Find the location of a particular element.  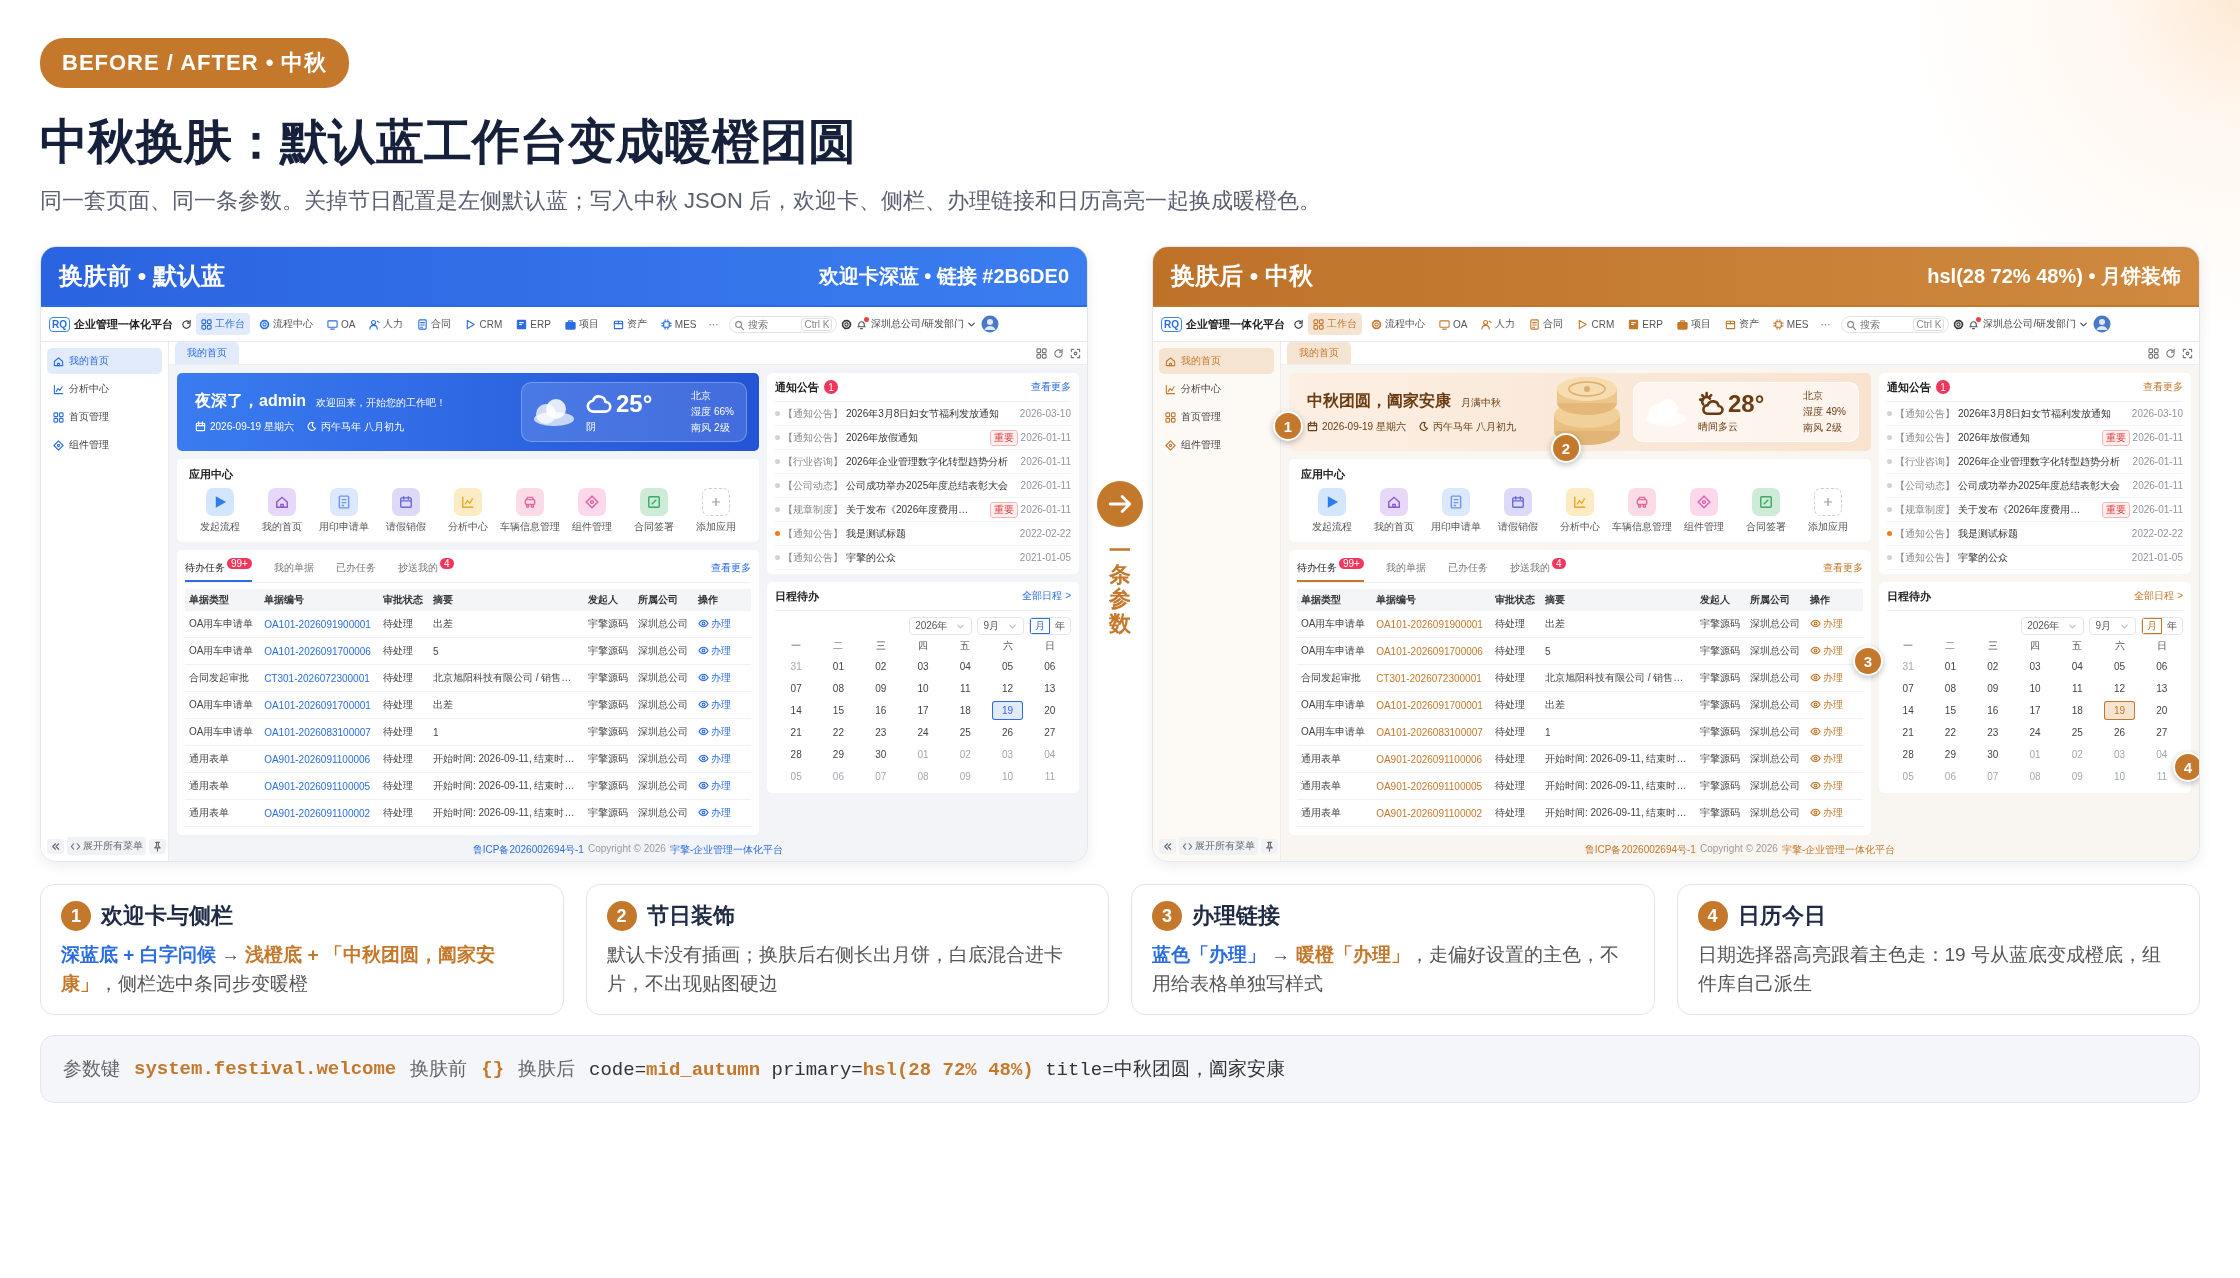

organization-switcher: 深圳总公司/研发部门 is located at coordinates (2036, 324).